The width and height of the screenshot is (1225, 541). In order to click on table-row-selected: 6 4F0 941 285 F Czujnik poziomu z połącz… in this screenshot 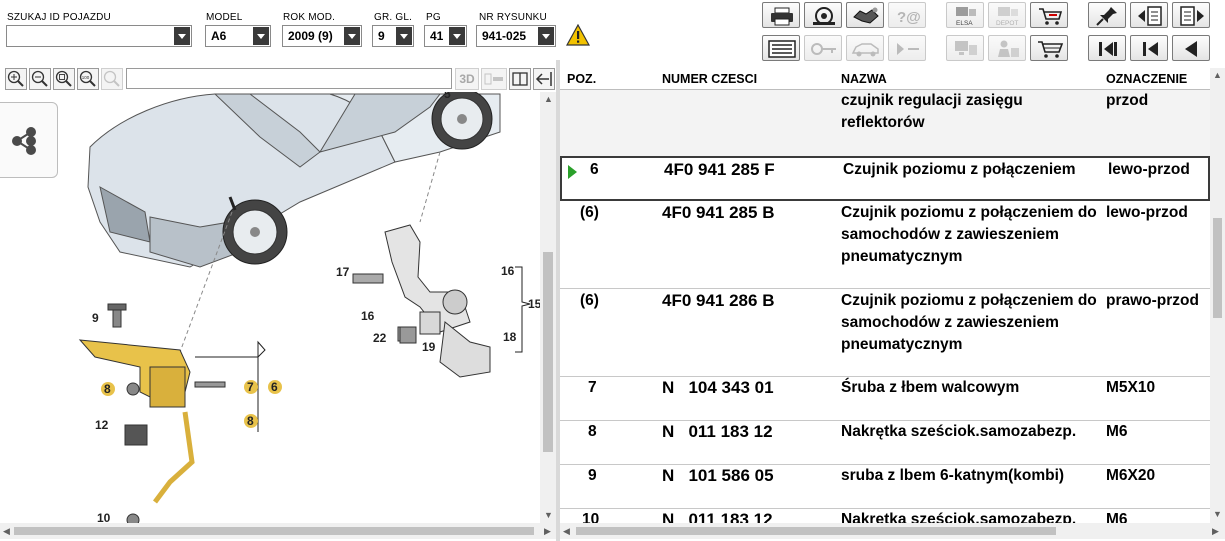, I will do `click(885, 178)`.